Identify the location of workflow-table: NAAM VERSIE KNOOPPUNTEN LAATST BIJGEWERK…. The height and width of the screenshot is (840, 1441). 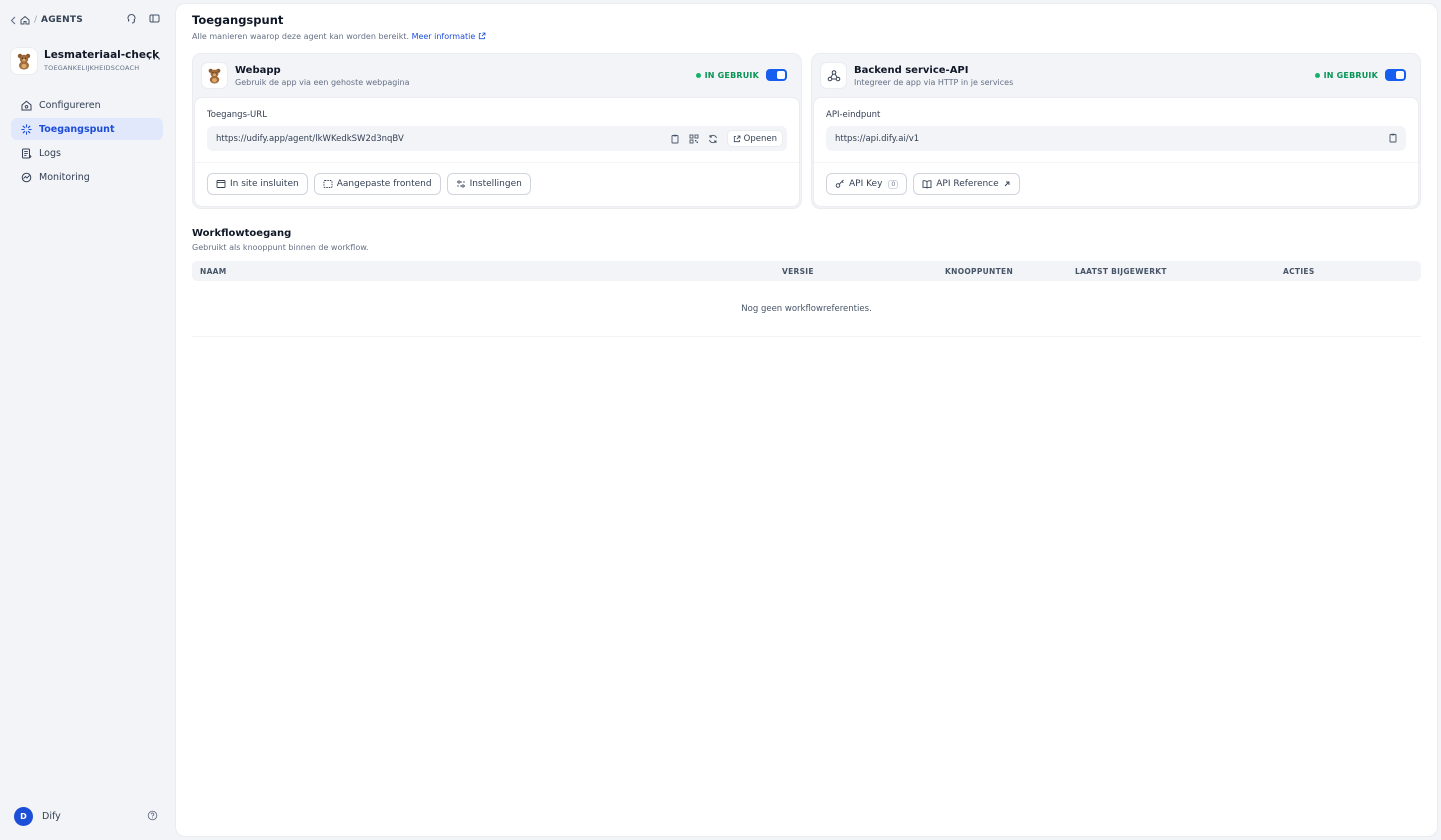
(806, 299).